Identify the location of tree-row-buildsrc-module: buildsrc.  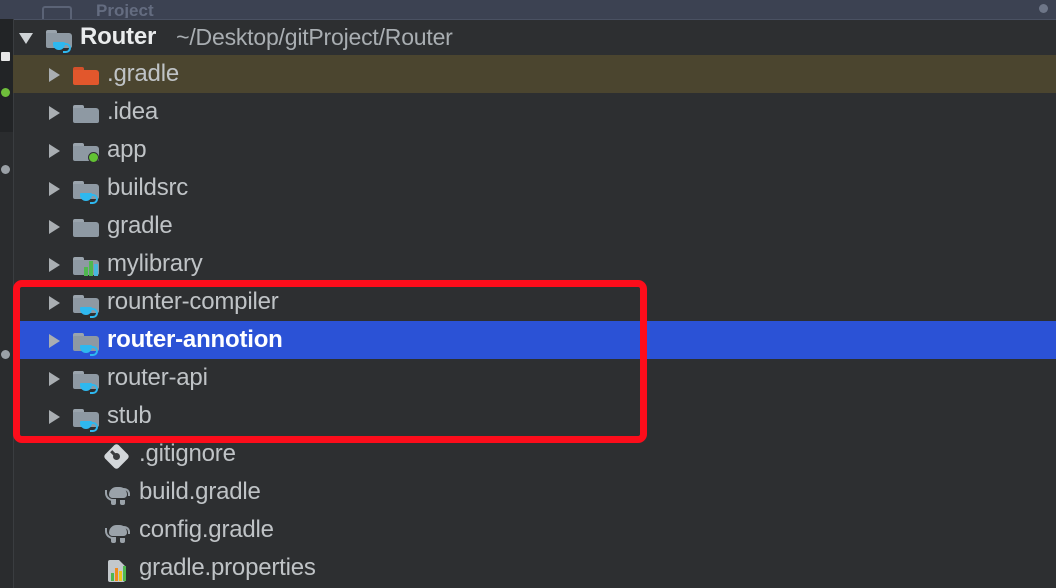
(534, 188).